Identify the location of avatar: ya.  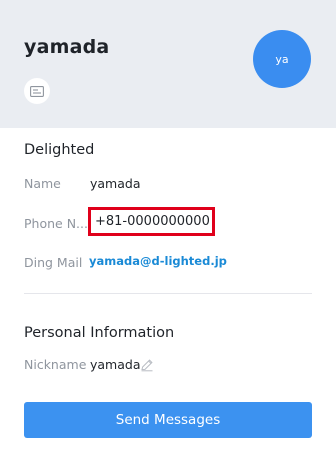
(282, 59).